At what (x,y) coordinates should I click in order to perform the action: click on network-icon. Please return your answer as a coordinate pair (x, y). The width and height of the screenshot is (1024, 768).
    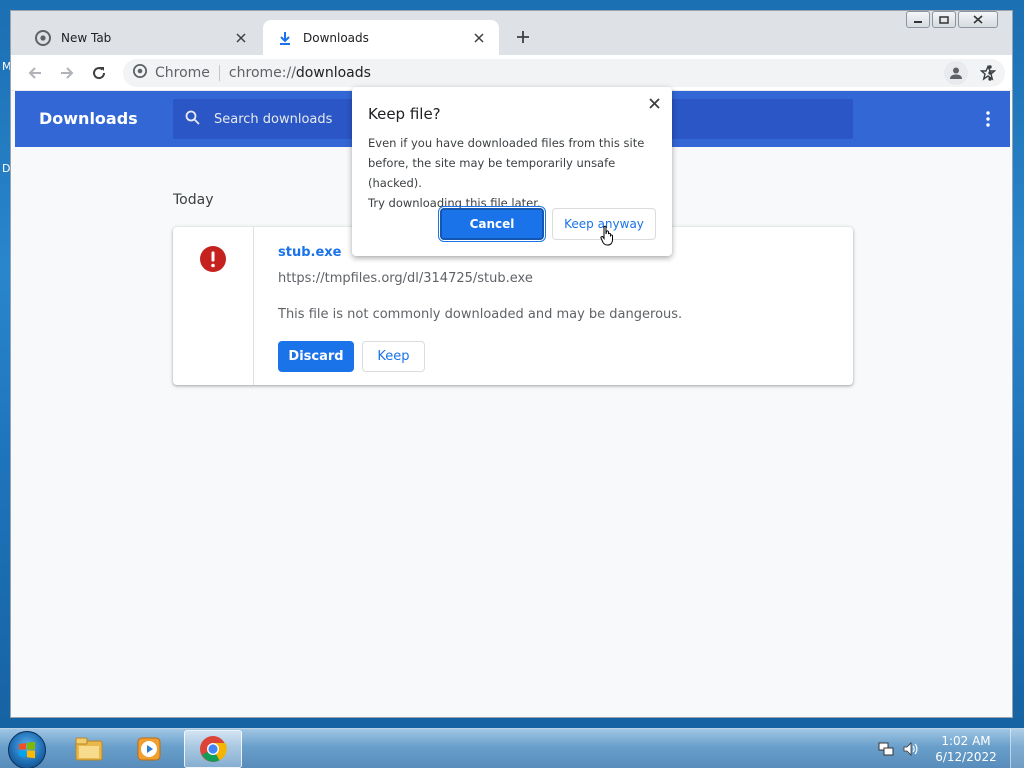
    Looking at the image, I should click on (886, 749).